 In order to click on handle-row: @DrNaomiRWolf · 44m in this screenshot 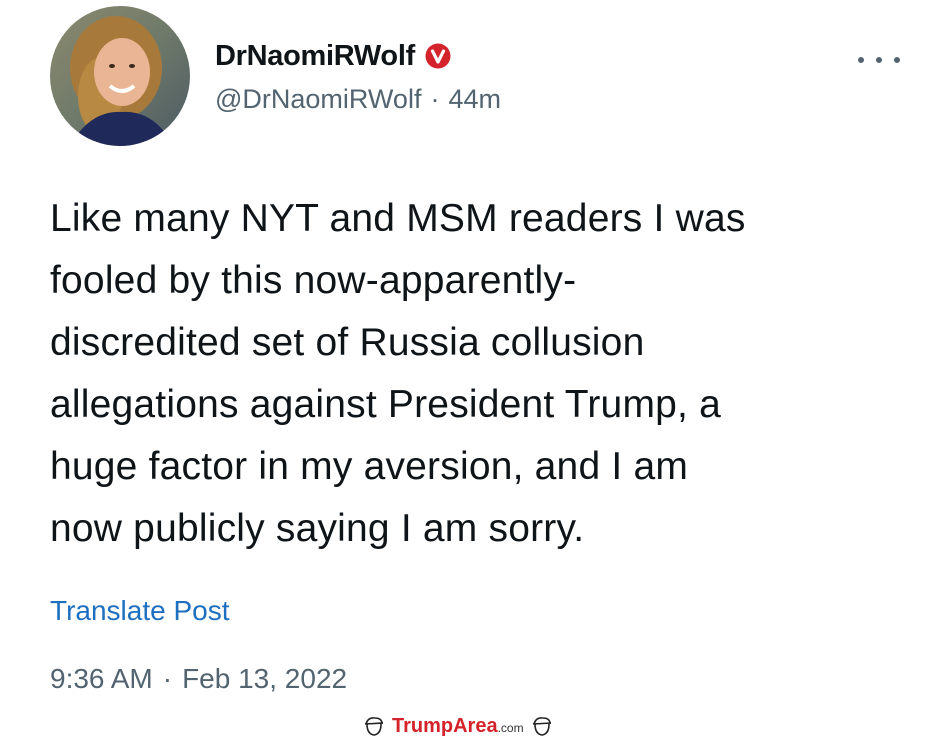, I will do `click(358, 99)`.